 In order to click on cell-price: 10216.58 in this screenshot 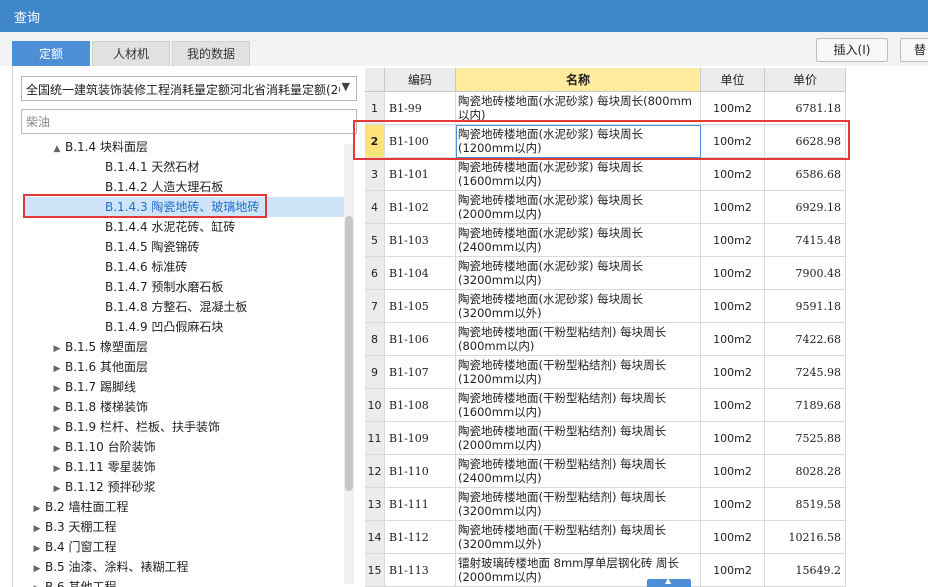, I will do `click(805, 537)`.